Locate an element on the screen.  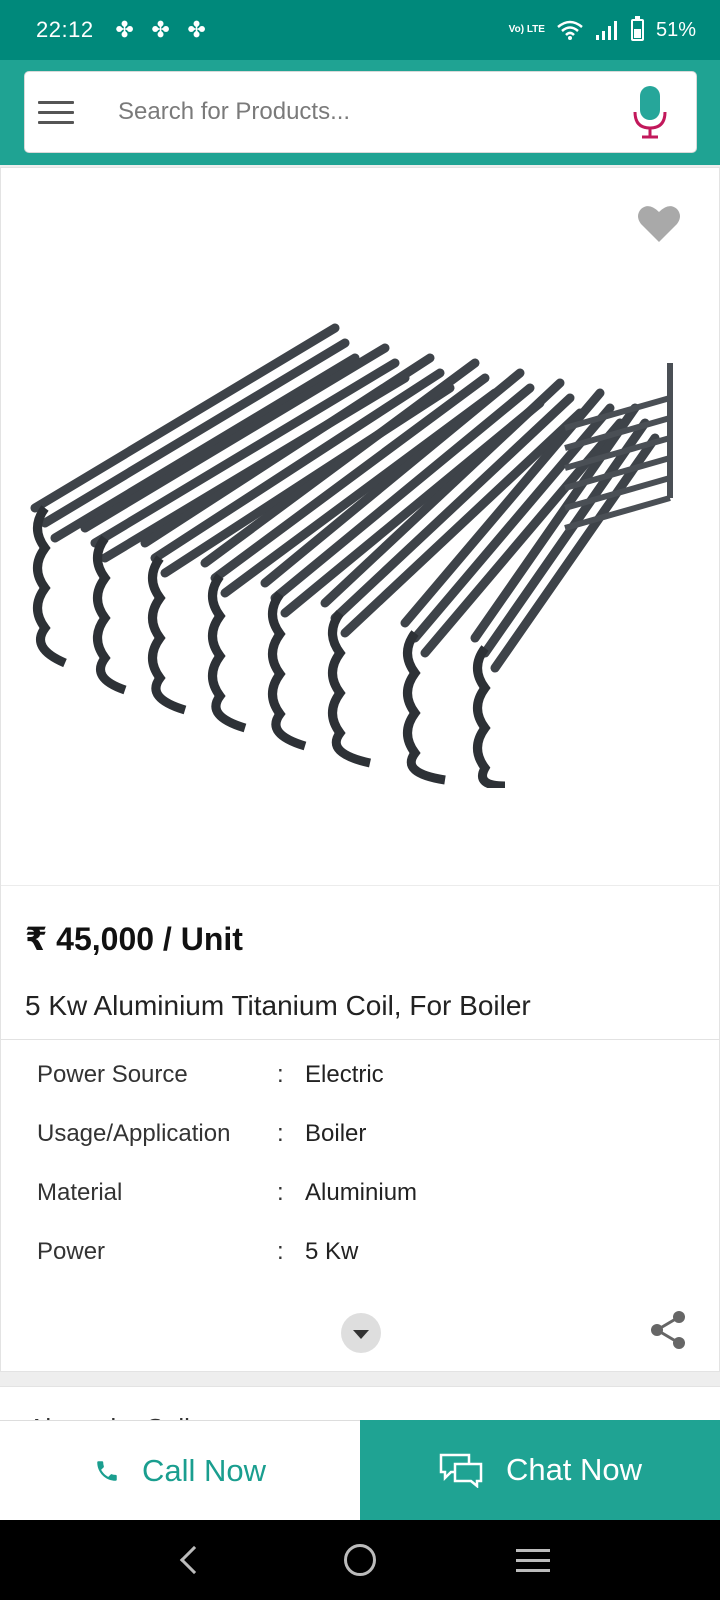
bottom-action-bar: Call Now Chat Now is located at coordinates (360, 1470).